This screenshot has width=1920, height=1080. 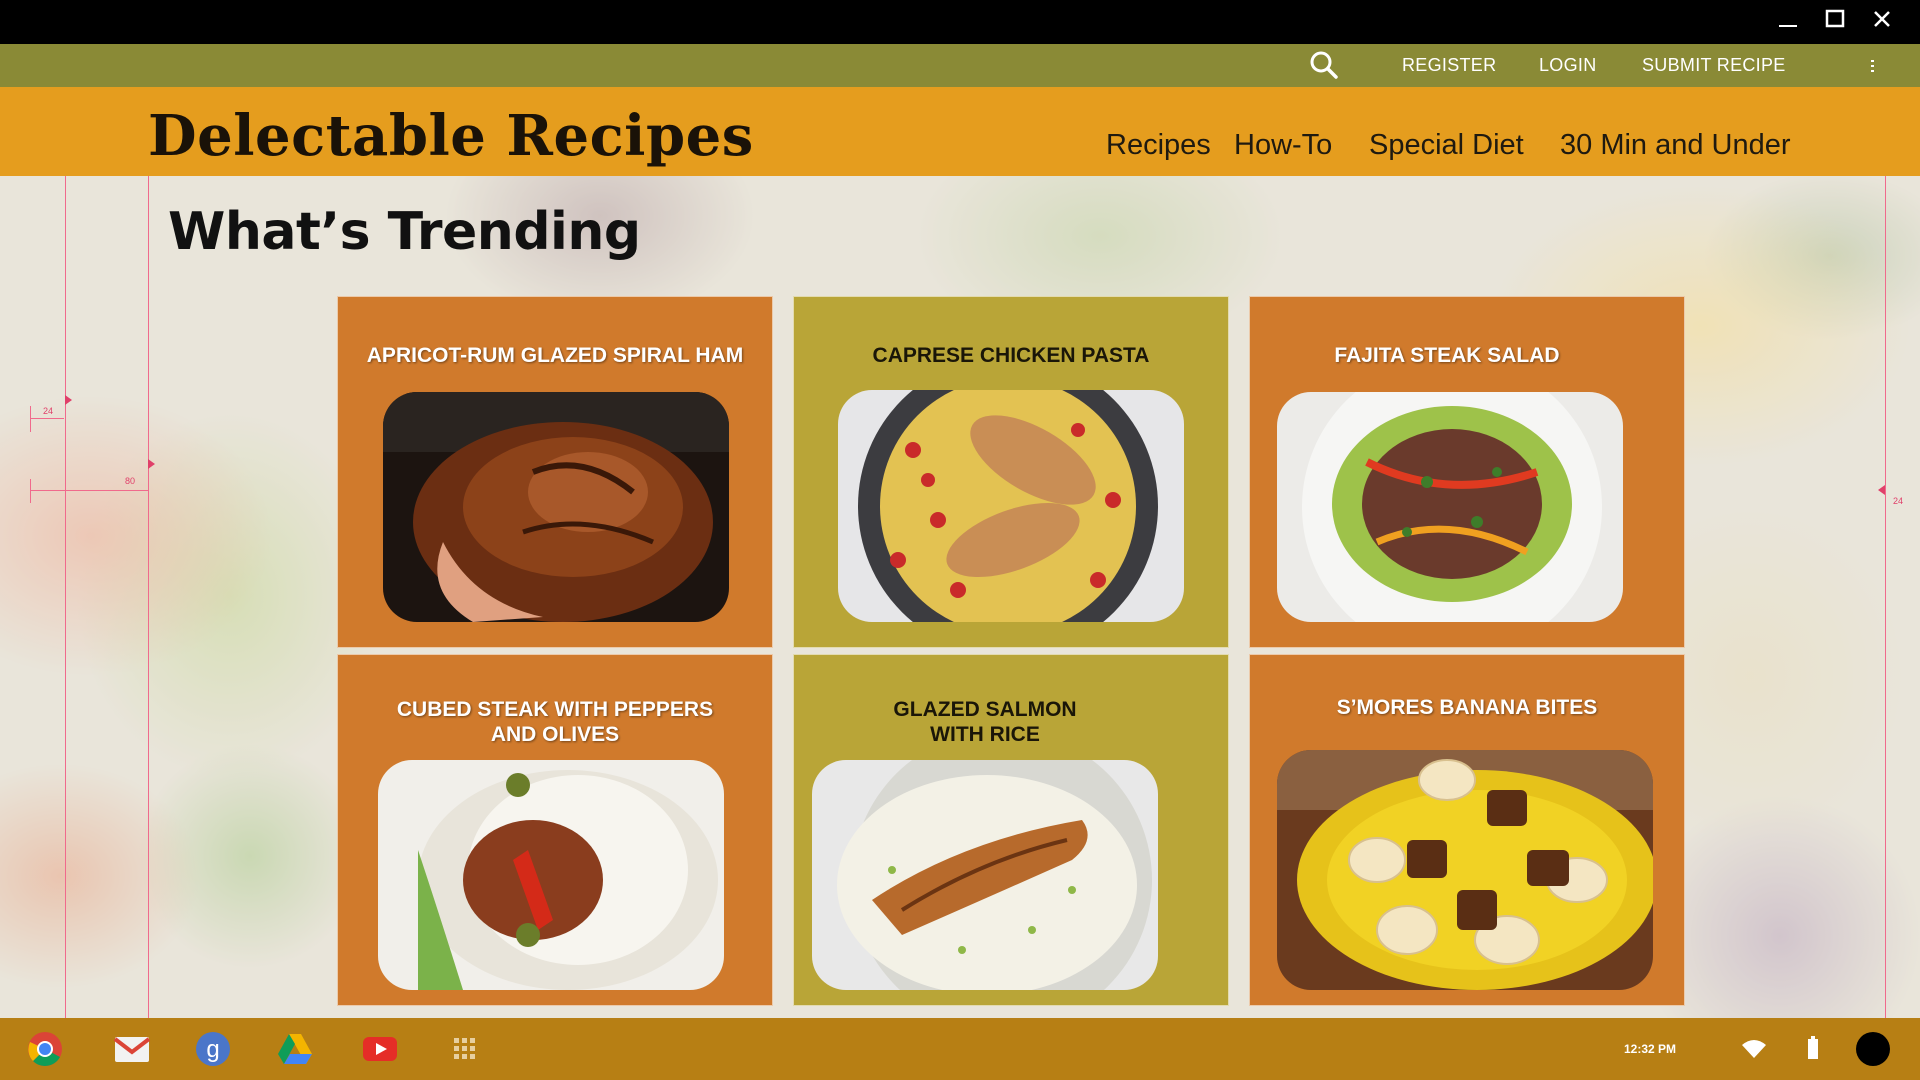 I want to click on recipe-title-line-2: WITH RICE, so click(x=985, y=734).